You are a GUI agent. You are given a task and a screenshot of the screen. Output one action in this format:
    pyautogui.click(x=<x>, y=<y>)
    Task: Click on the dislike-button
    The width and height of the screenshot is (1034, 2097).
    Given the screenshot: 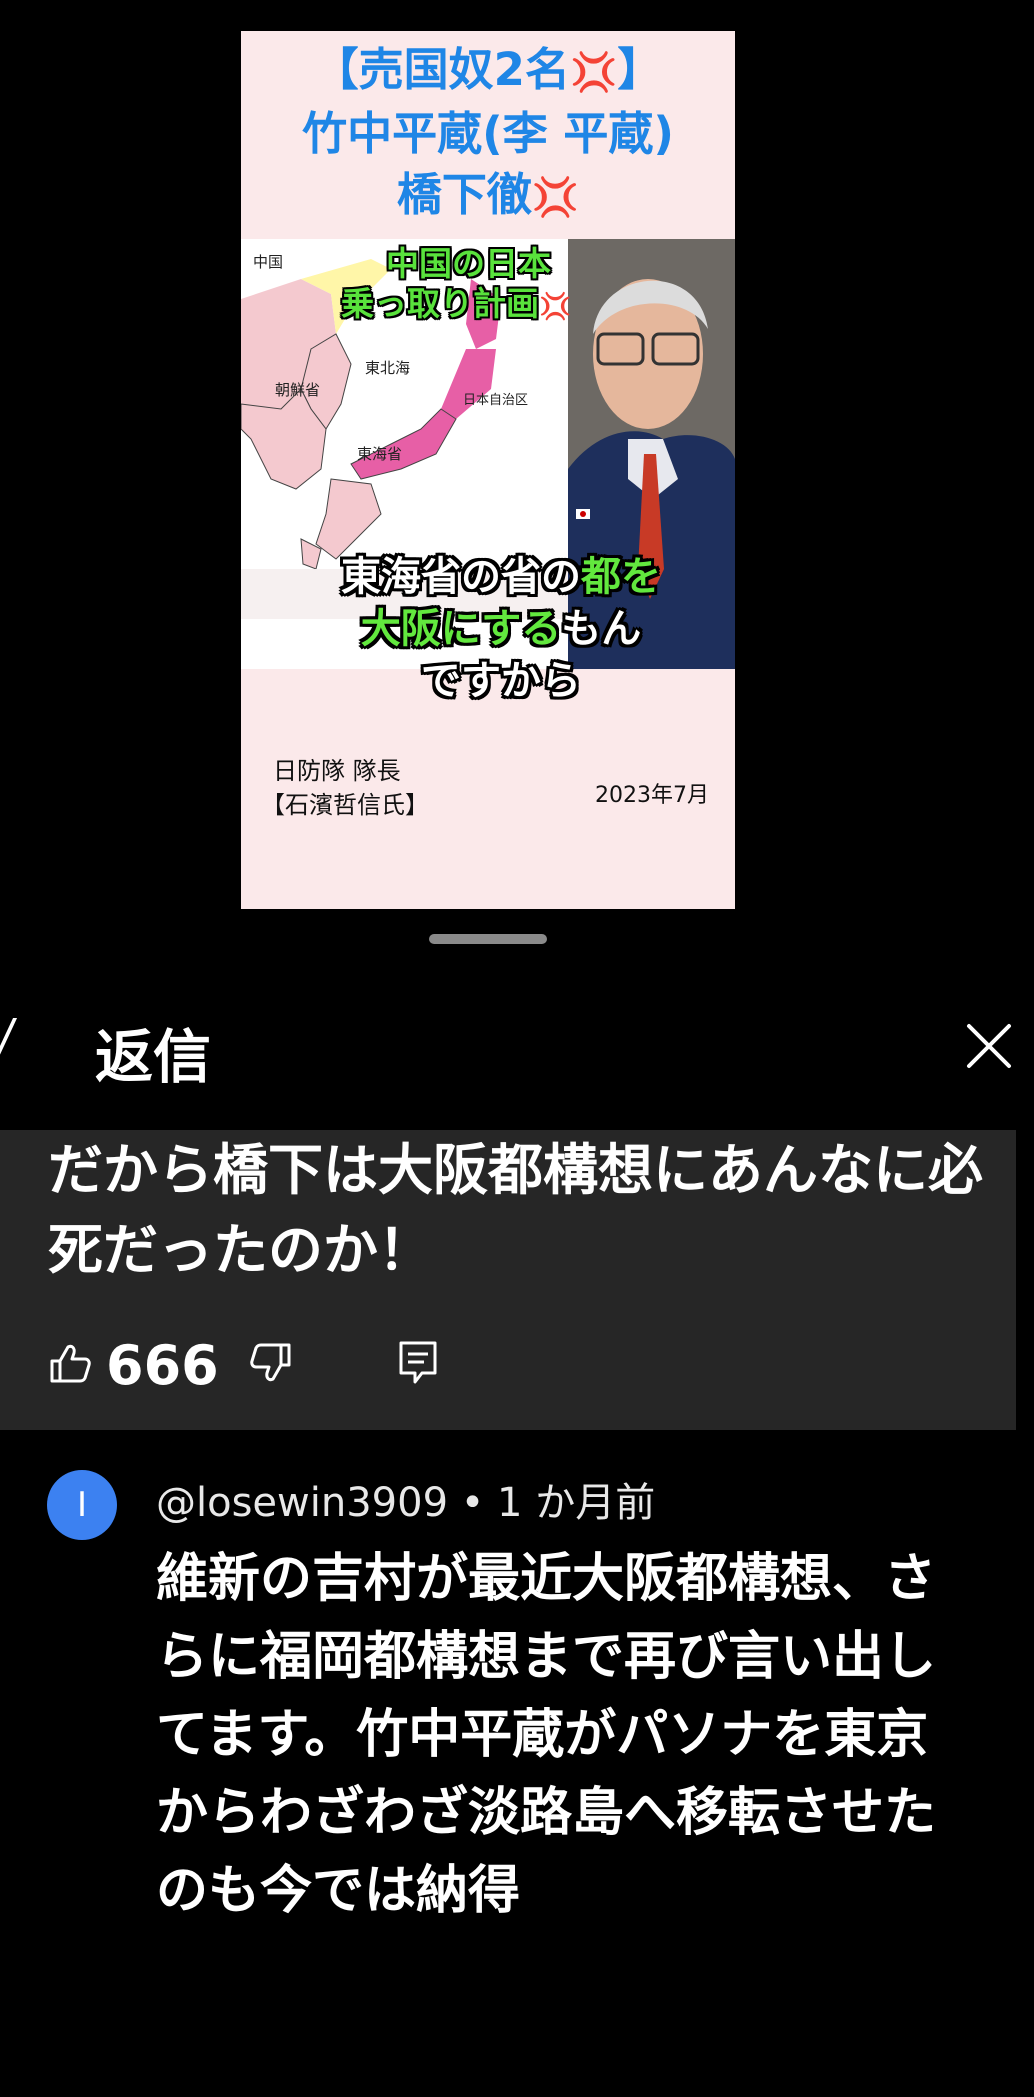 What is the action you would take?
    pyautogui.click(x=271, y=1365)
    